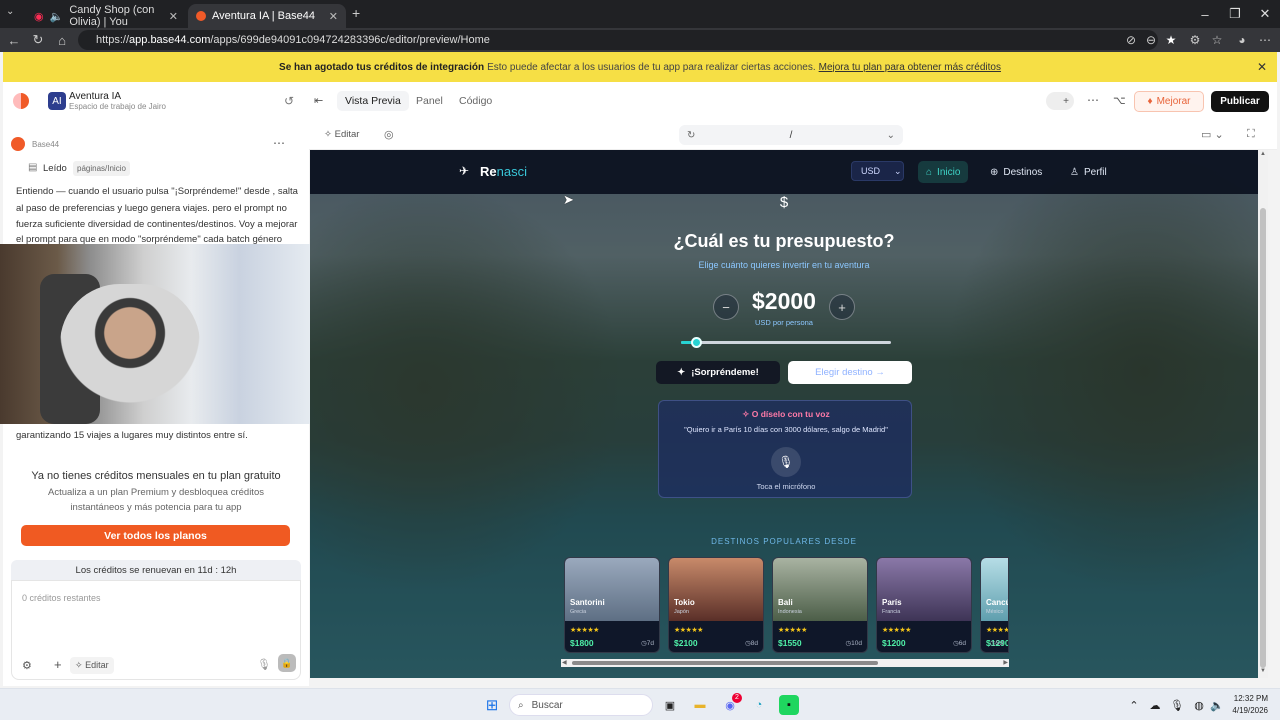 The image size is (1280, 720). I want to click on onedrive-icon: ☁, so click(1155, 705).